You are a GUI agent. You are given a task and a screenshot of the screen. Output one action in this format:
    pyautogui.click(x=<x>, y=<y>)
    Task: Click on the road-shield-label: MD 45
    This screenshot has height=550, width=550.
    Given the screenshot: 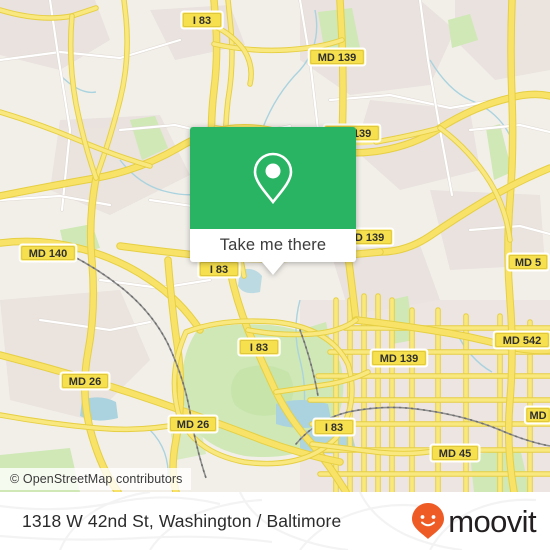 What is the action you would take?
    pyautogui.click(x=455, y=454)
    